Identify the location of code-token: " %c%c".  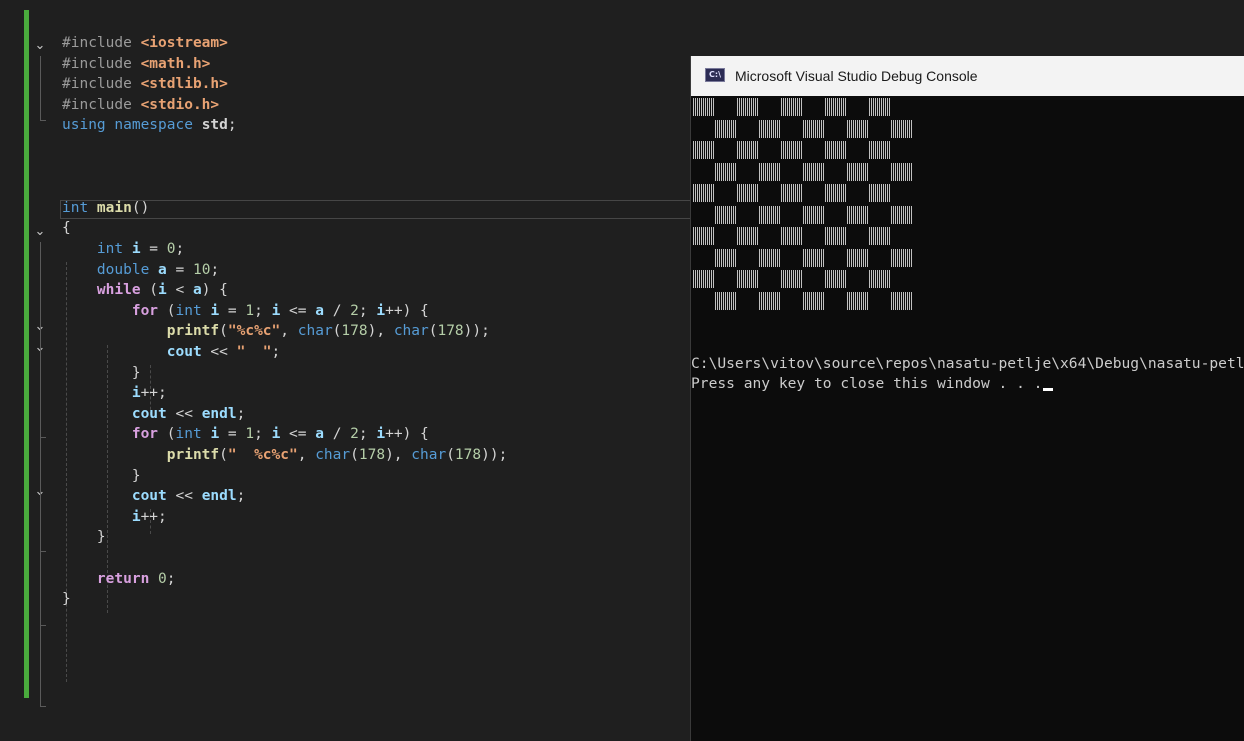
(262, 455).